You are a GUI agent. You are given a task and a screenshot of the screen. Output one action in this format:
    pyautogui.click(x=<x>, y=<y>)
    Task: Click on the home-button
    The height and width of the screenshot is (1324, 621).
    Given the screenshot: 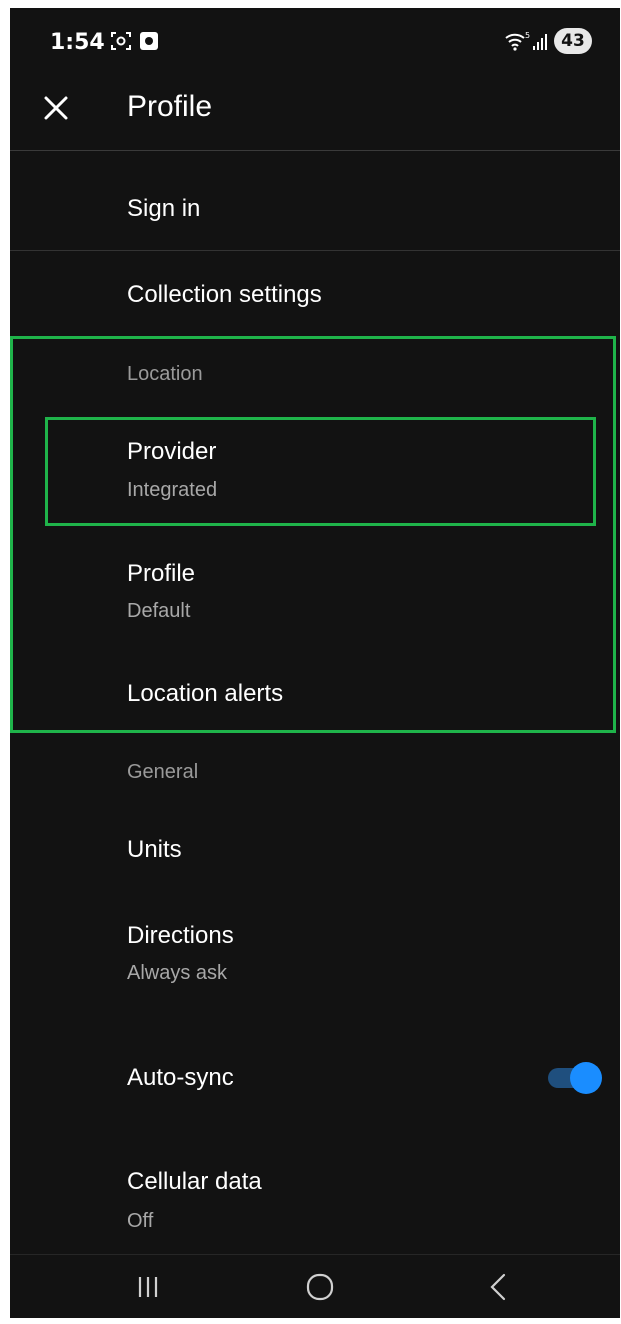 What is the action you would take?
    pyautogui.click(x=320, y=1287)
    